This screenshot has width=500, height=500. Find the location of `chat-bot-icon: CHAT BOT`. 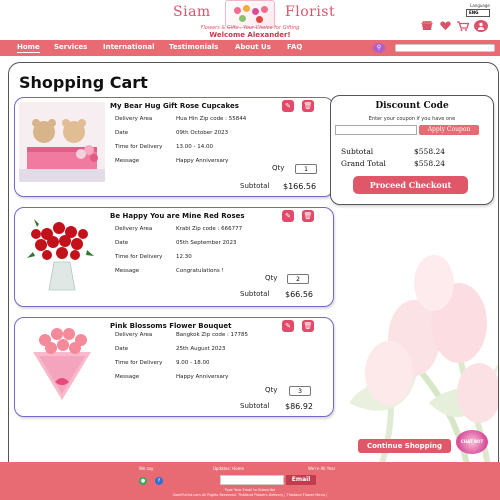

chat-bot-icon: CHAT BOT is located at coordinates (472, 442).